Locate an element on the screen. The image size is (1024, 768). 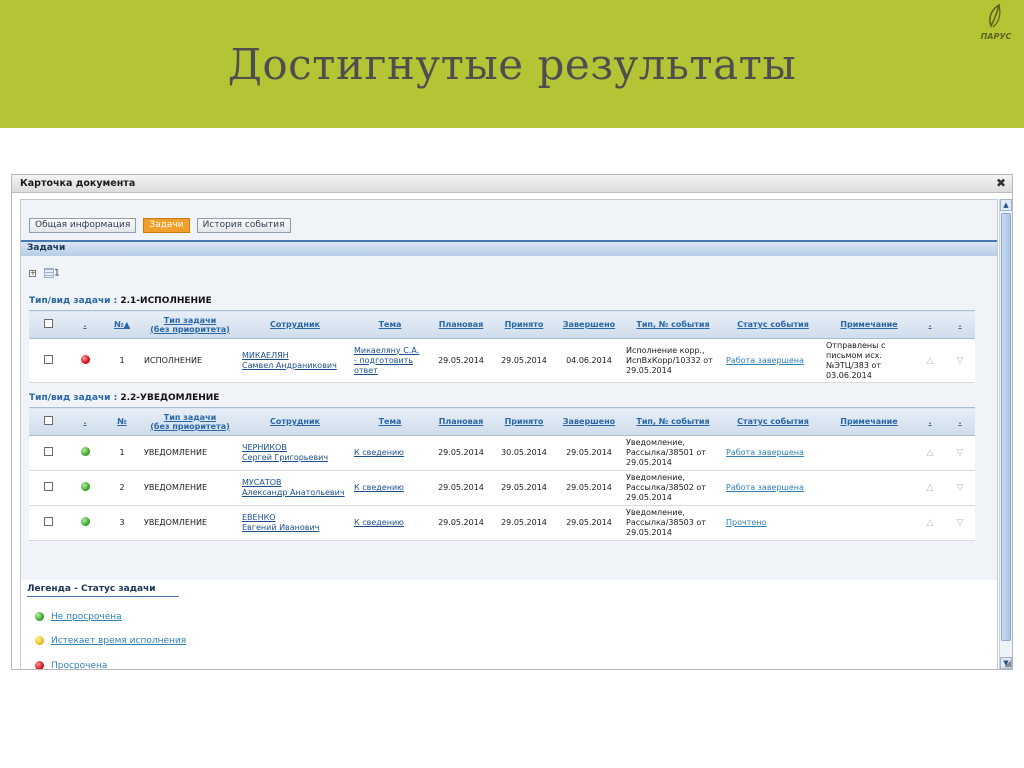
row-employee: ЧЕРНИКОВ Сергей Григорьевич is located at coordinates (295, 453).